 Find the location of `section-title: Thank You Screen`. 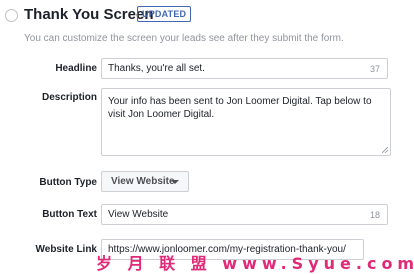

section-title: Thank You Screen is located at coordinates (89, 14).